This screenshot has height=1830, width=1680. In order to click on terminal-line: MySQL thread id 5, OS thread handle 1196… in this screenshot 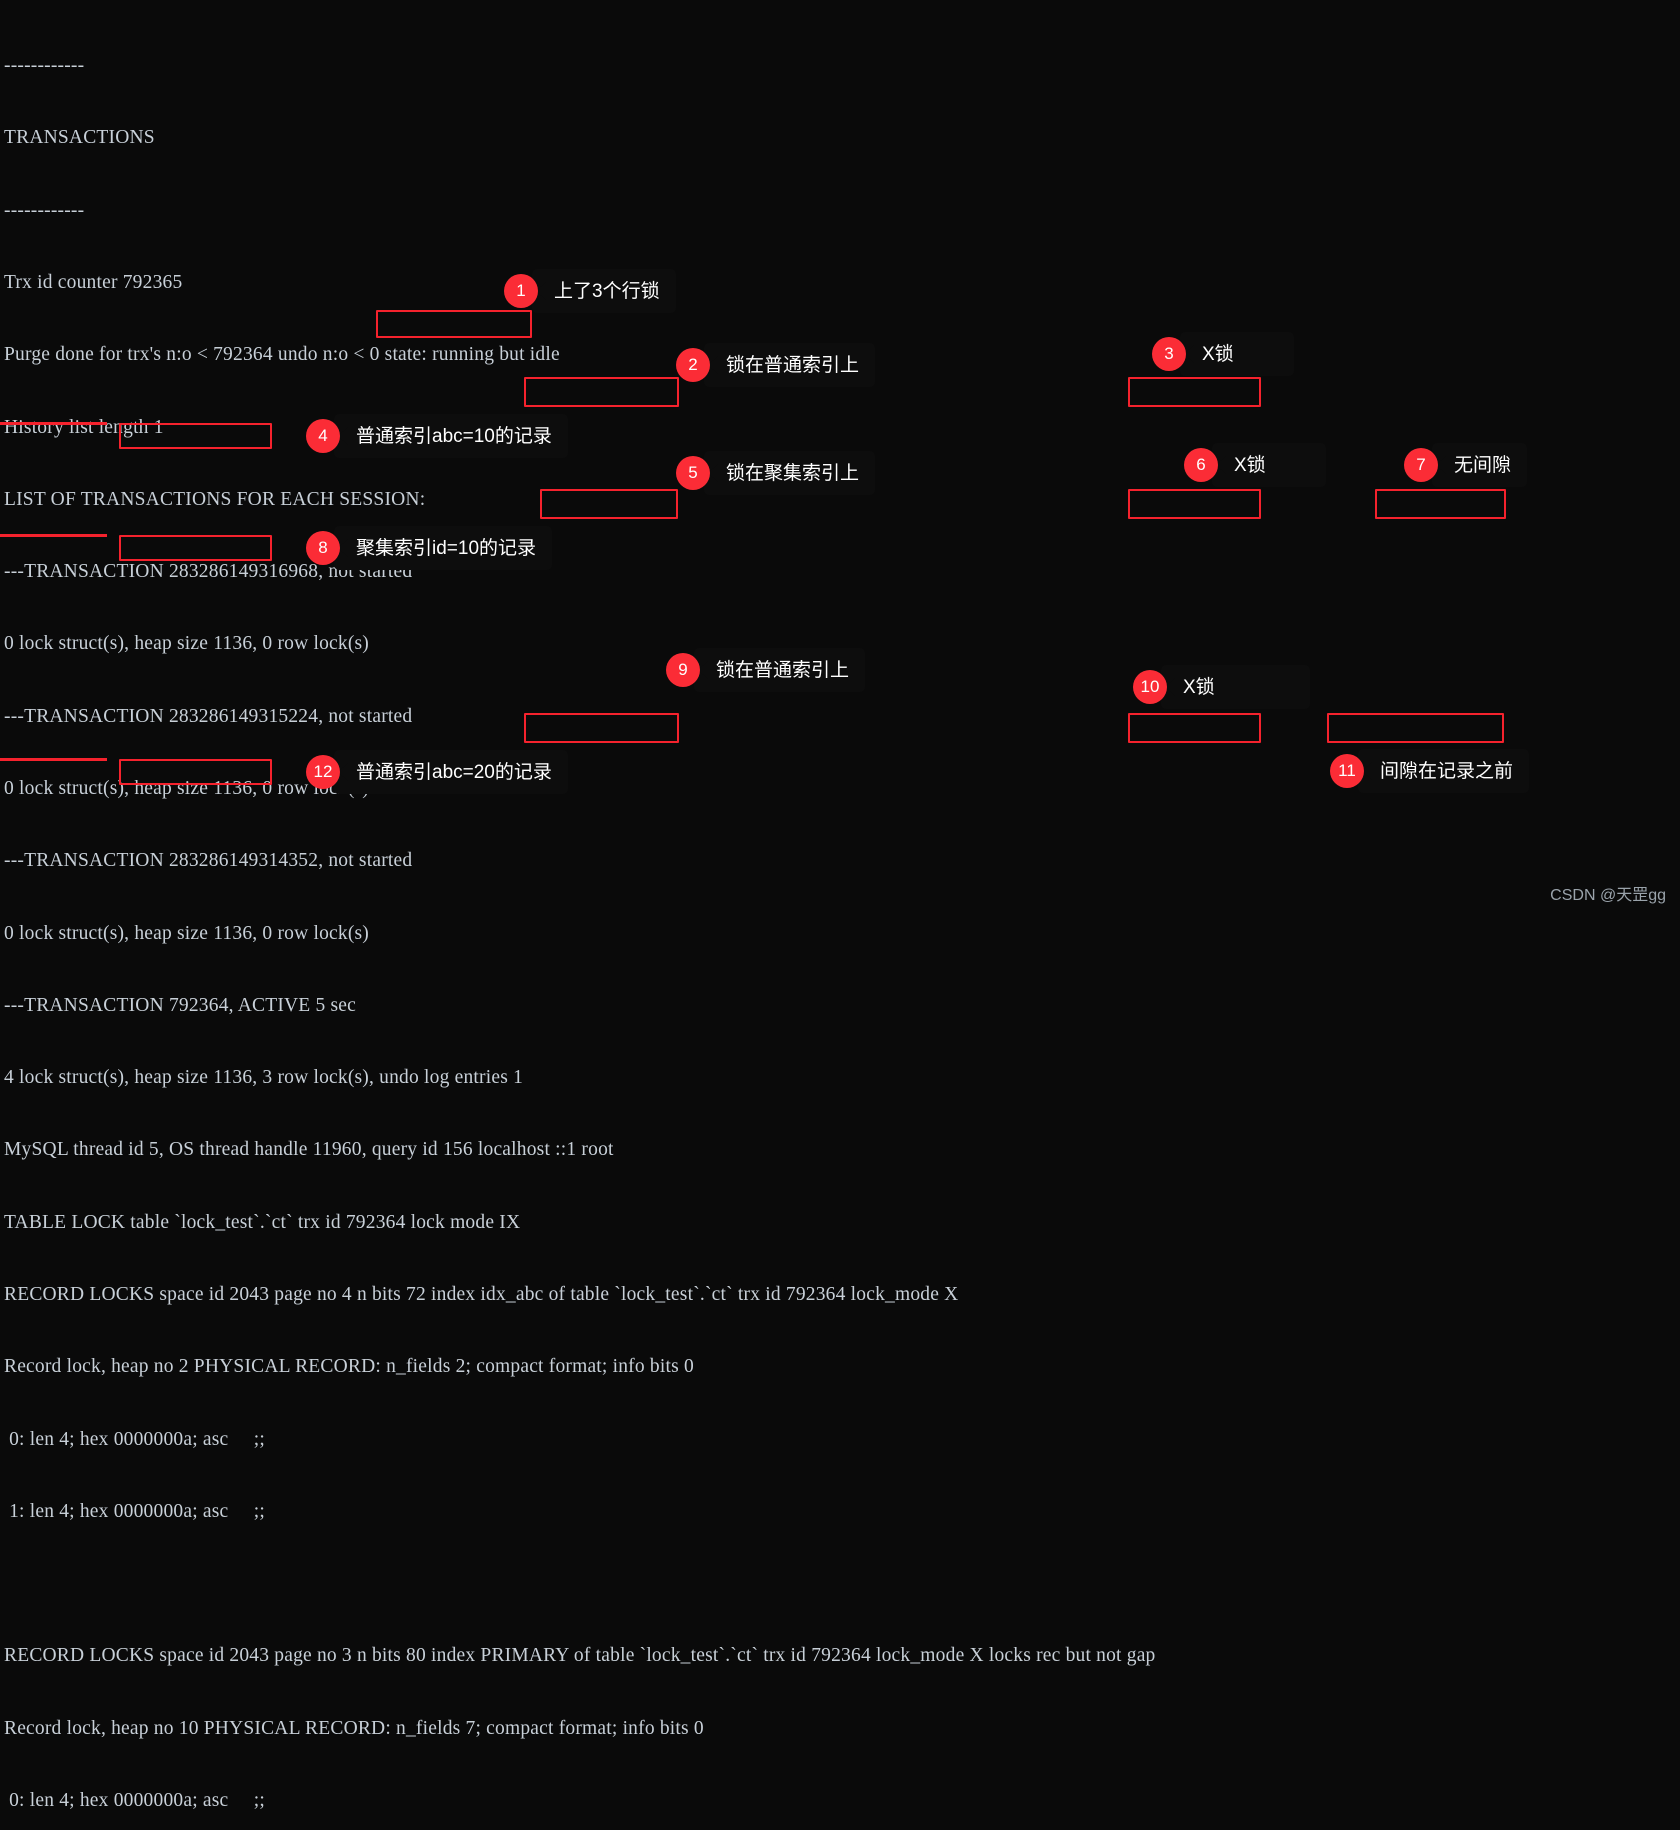, I will do `click(309, 1150)`.